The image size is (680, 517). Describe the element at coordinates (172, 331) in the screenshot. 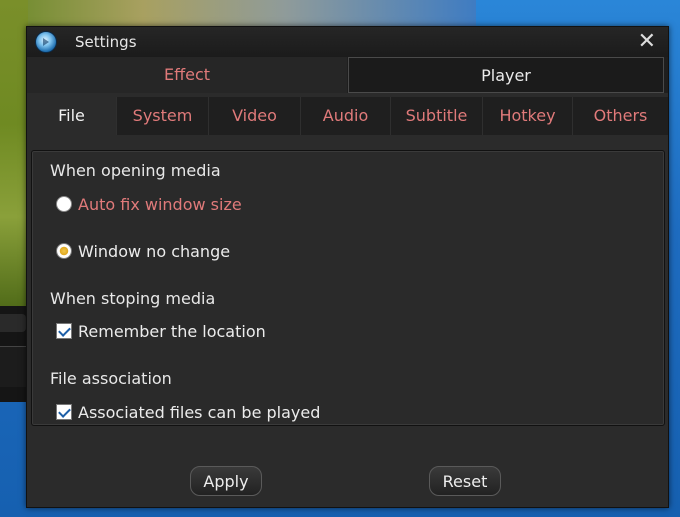

I see `remember-location-label: Remember the location` at that location.